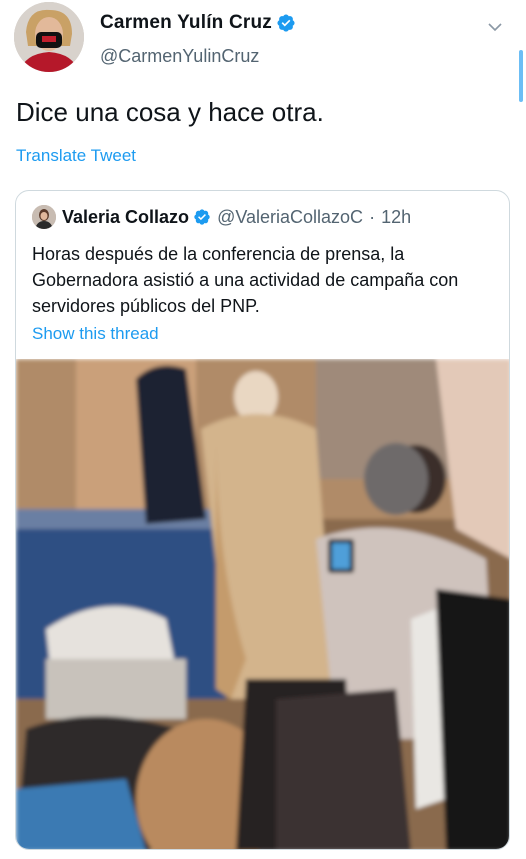  I want to click on tweet-text: Dice una cosa y hace otra., so click(170, 112).